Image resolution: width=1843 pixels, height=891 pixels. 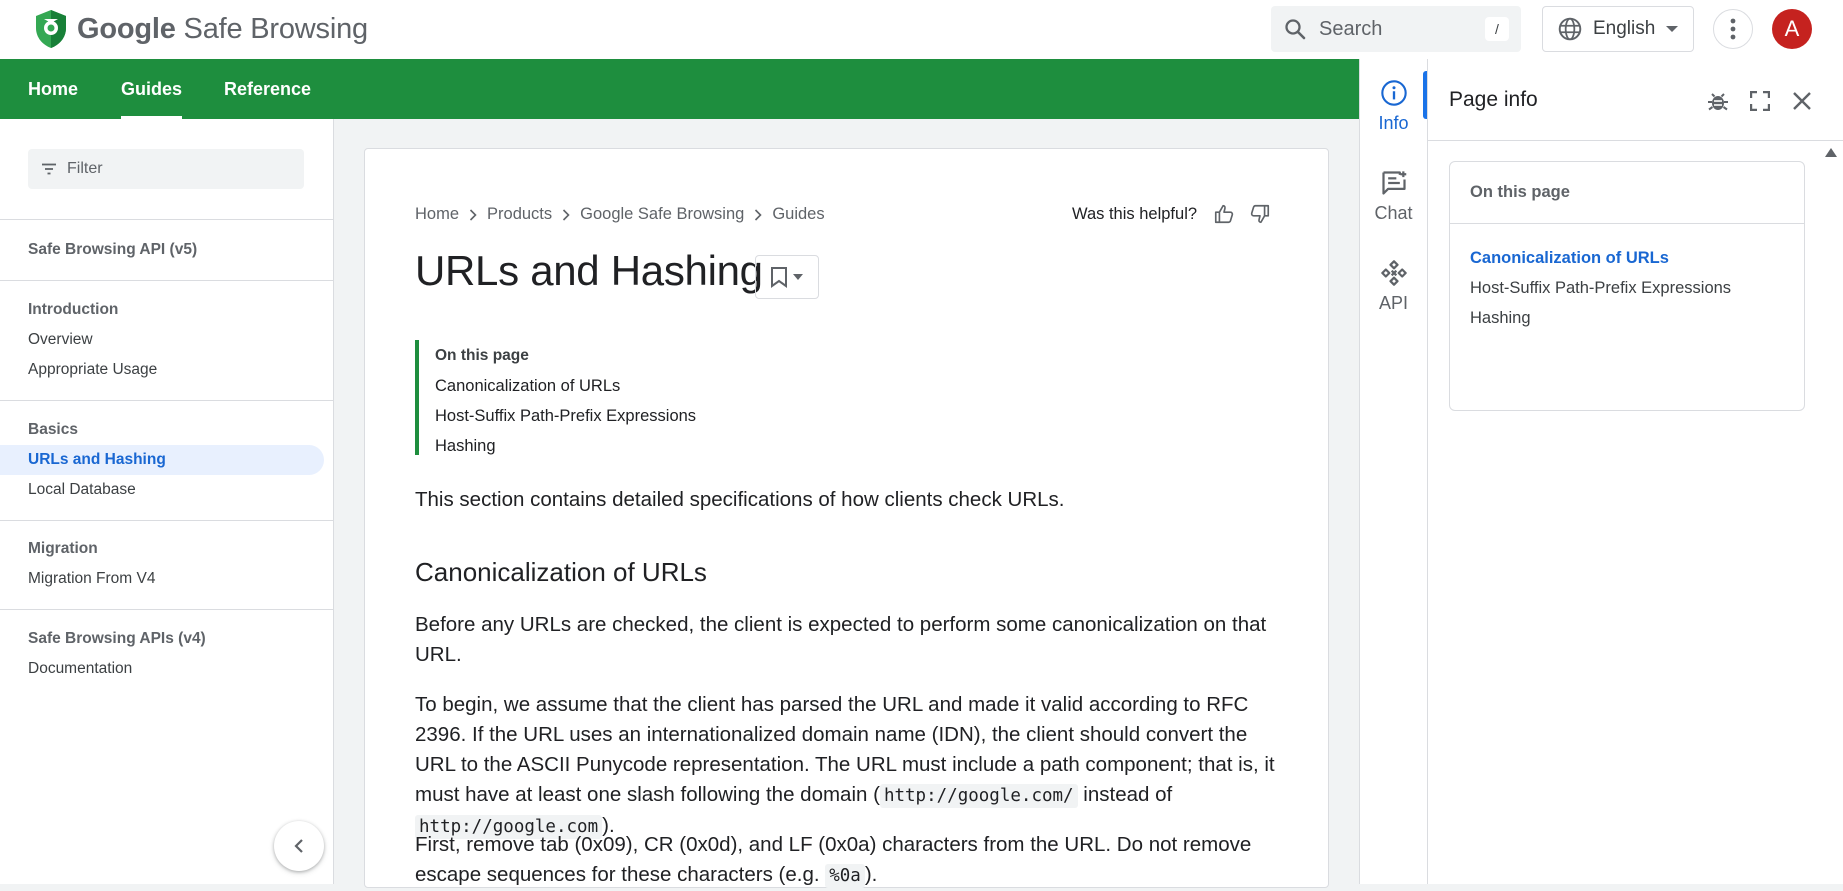 What do you see at coordinates (1493, 99) in the screenshot?
I see `panel-title: Page info` at bounding box center [1493, 99].